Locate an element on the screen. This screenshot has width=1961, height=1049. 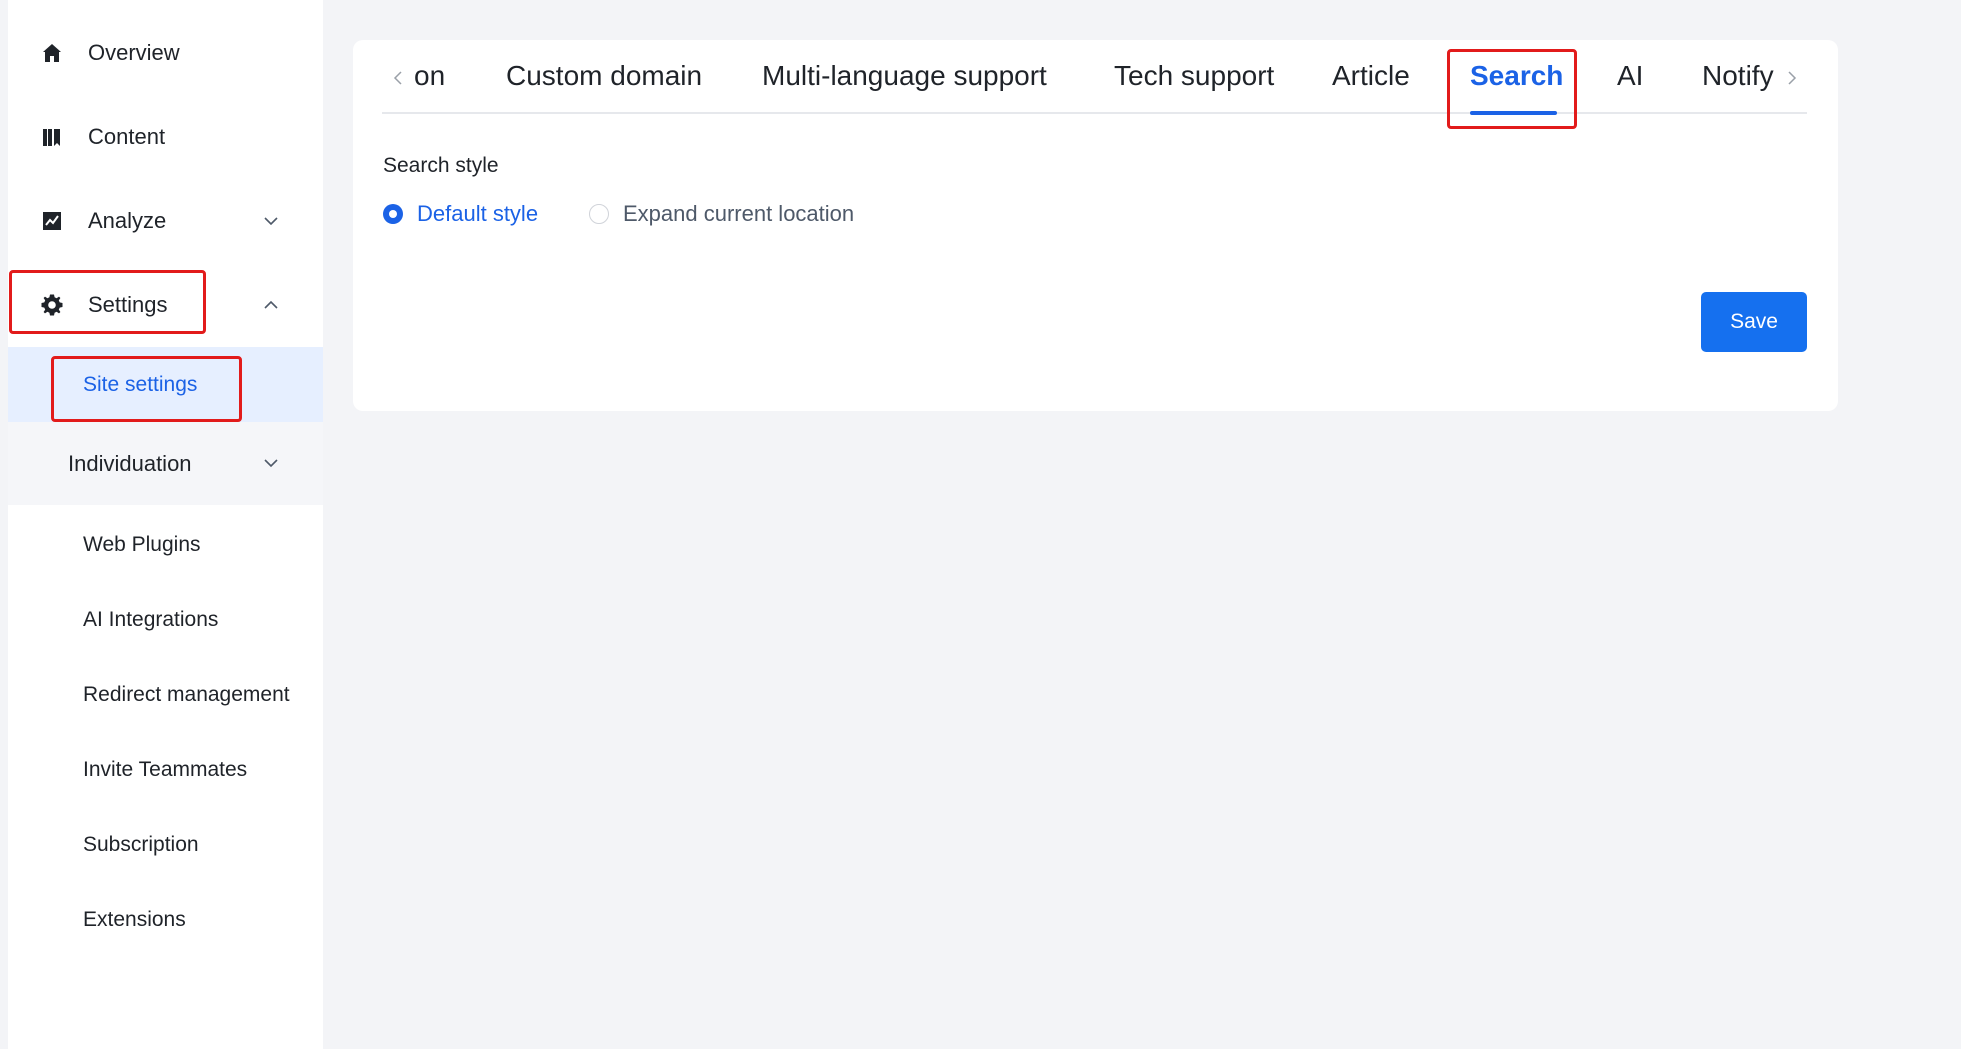
tab-multi-language-support: Multi-language support is located at coordinates (904, 82).